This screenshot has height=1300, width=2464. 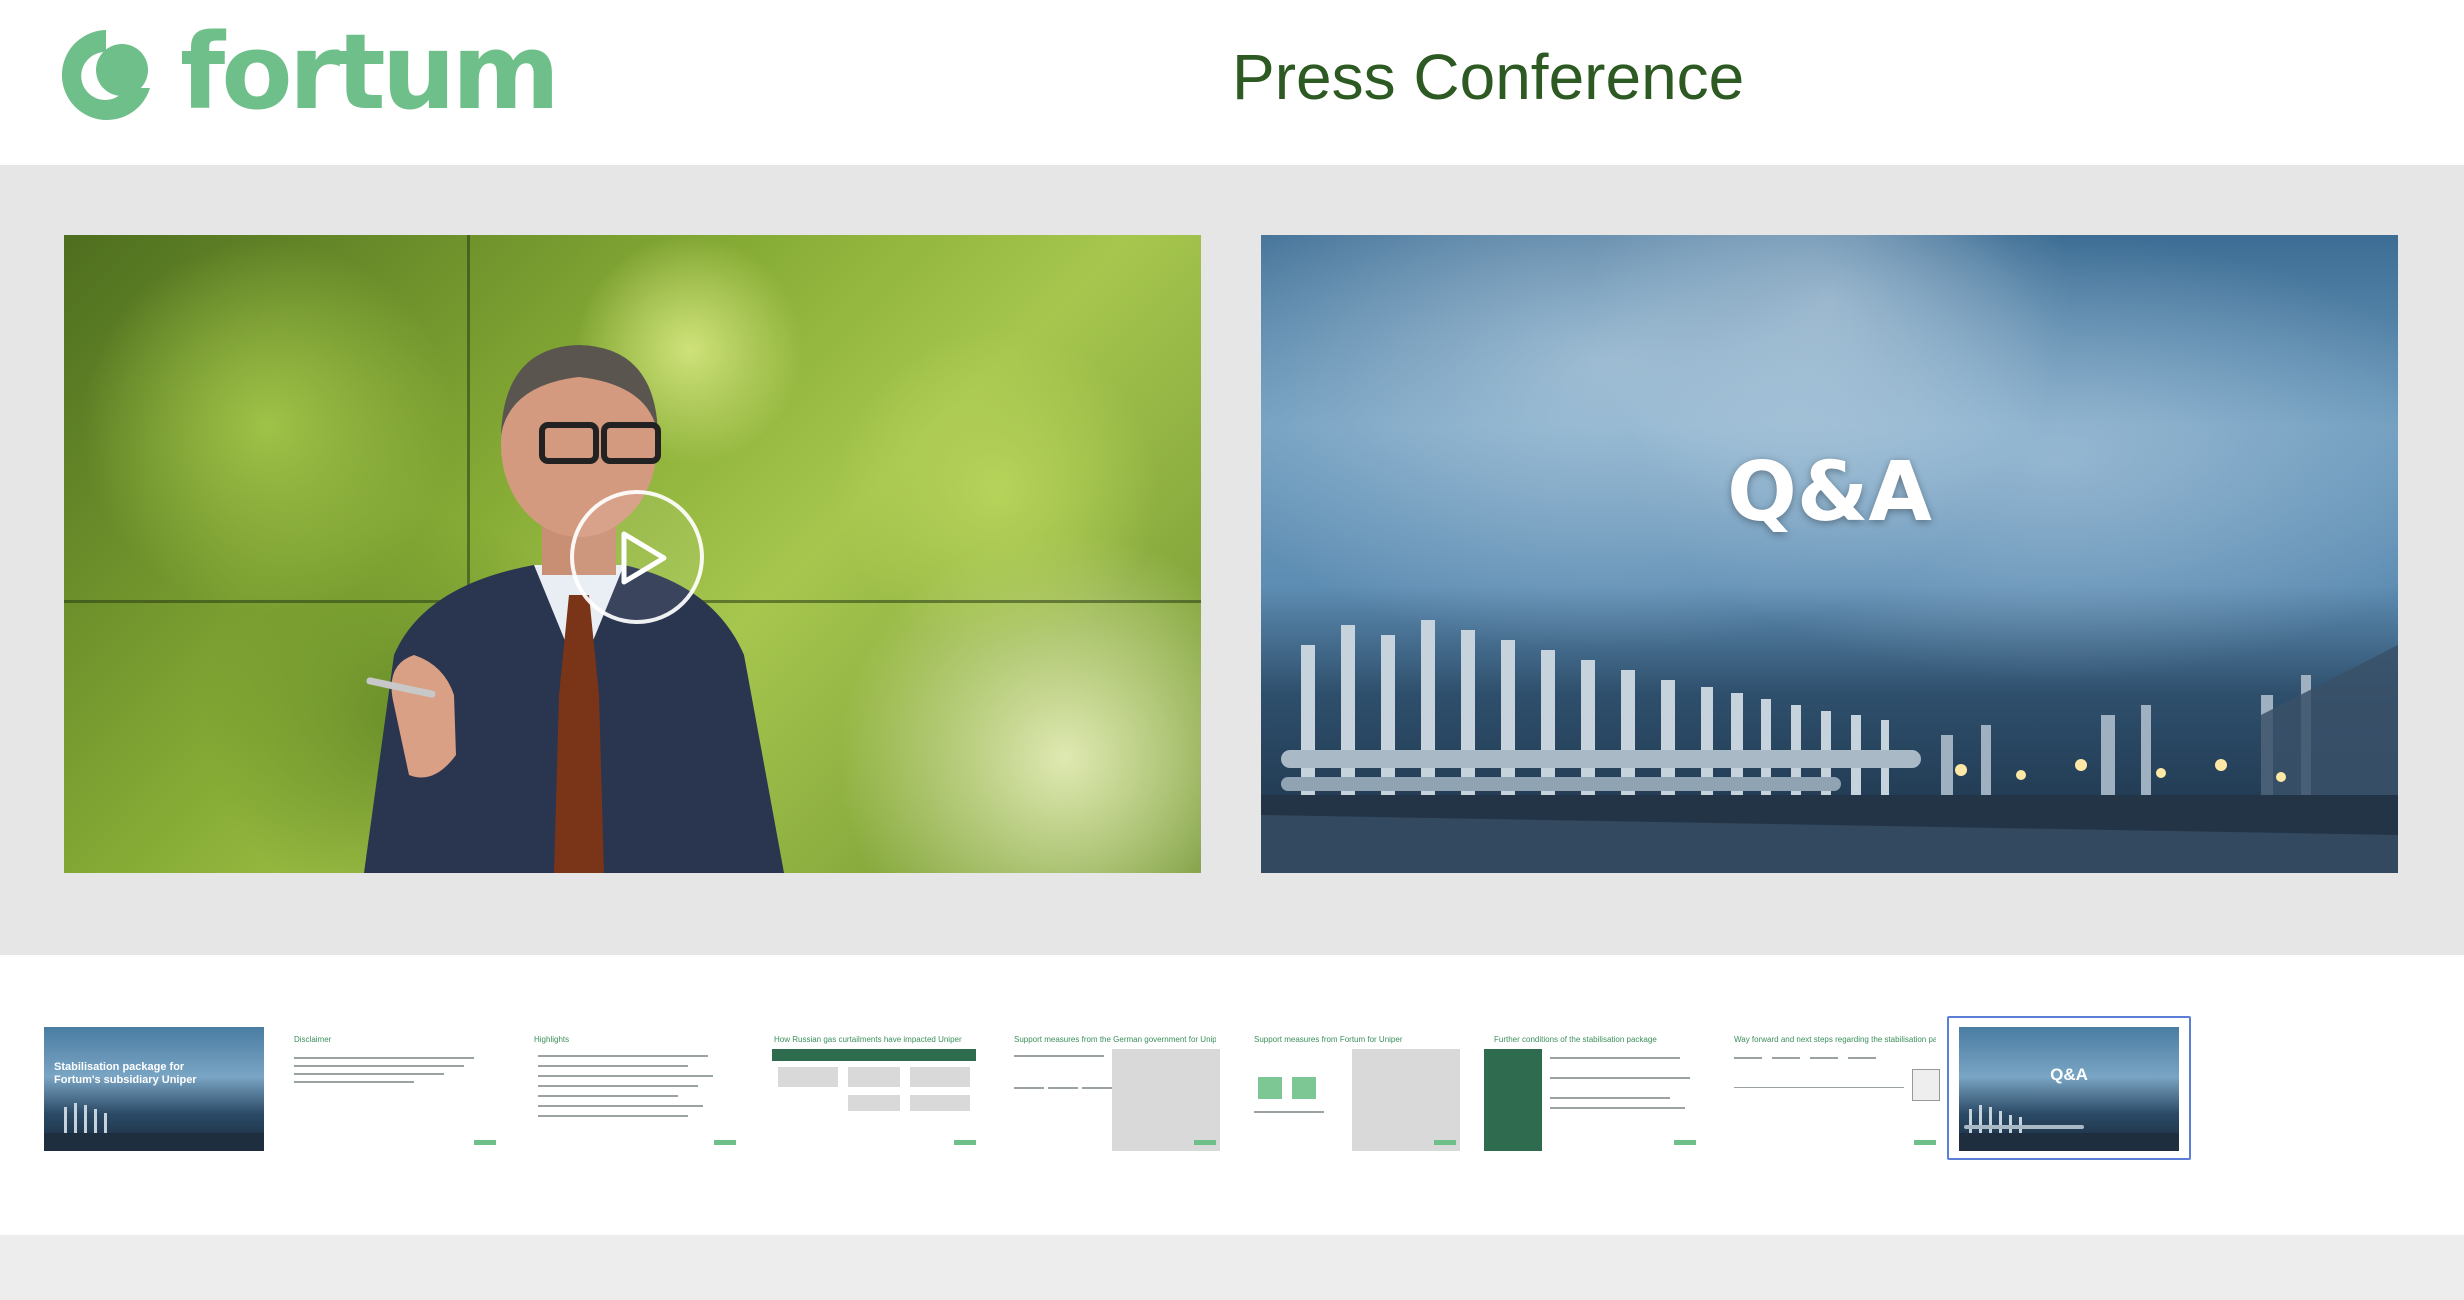 What do you see at coordinates (1819, 1087) in the screenshot?
I see `thumbnail-timeline` at bounding box center [1819, 1087].